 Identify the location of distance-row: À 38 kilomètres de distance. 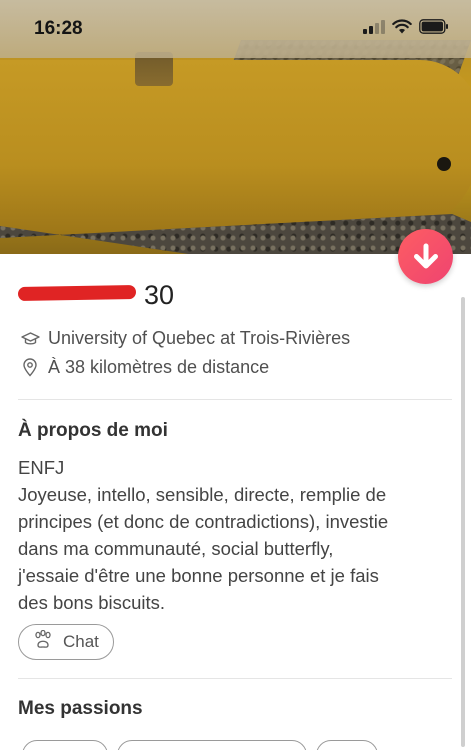
(144, 367).